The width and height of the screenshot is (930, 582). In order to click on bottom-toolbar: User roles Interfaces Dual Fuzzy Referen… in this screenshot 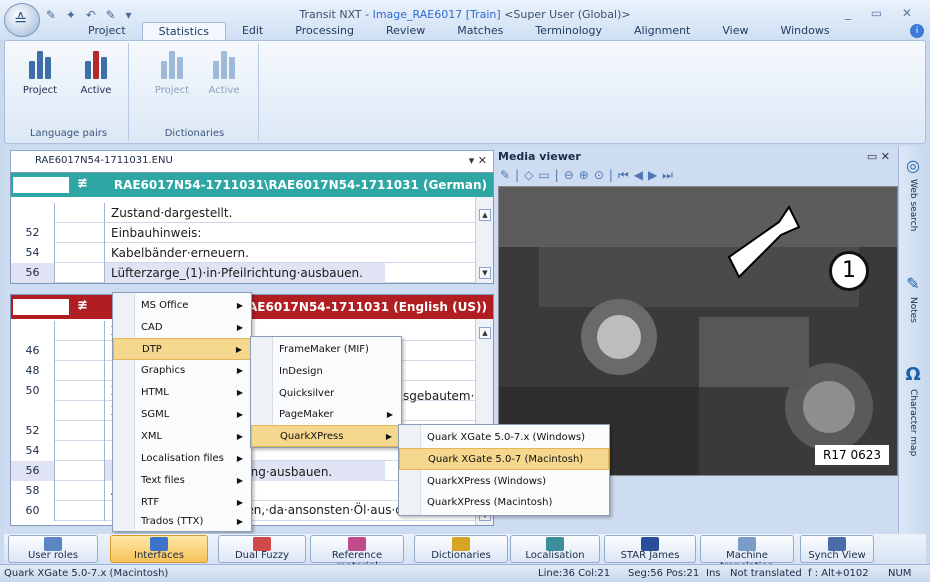, I will do `click(465, 553)`.